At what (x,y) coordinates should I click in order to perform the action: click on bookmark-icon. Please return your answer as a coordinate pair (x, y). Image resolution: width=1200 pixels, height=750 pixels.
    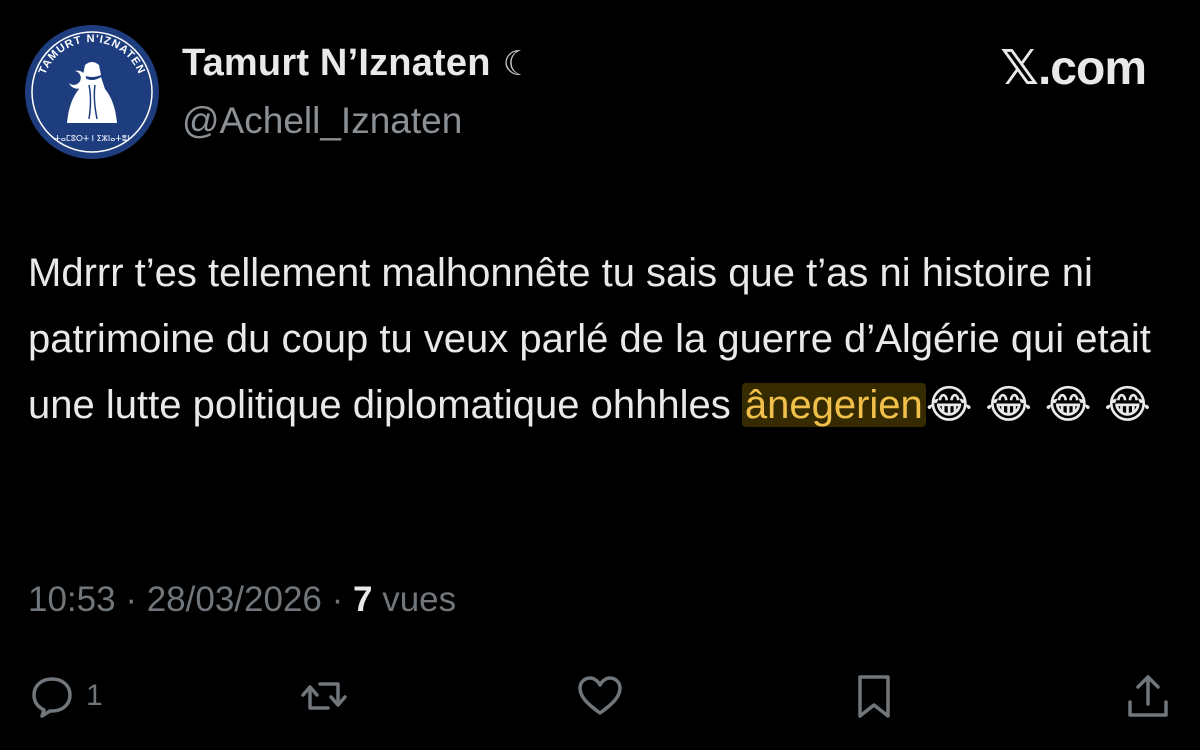
    Looking at the image, I should click on (874, 696).